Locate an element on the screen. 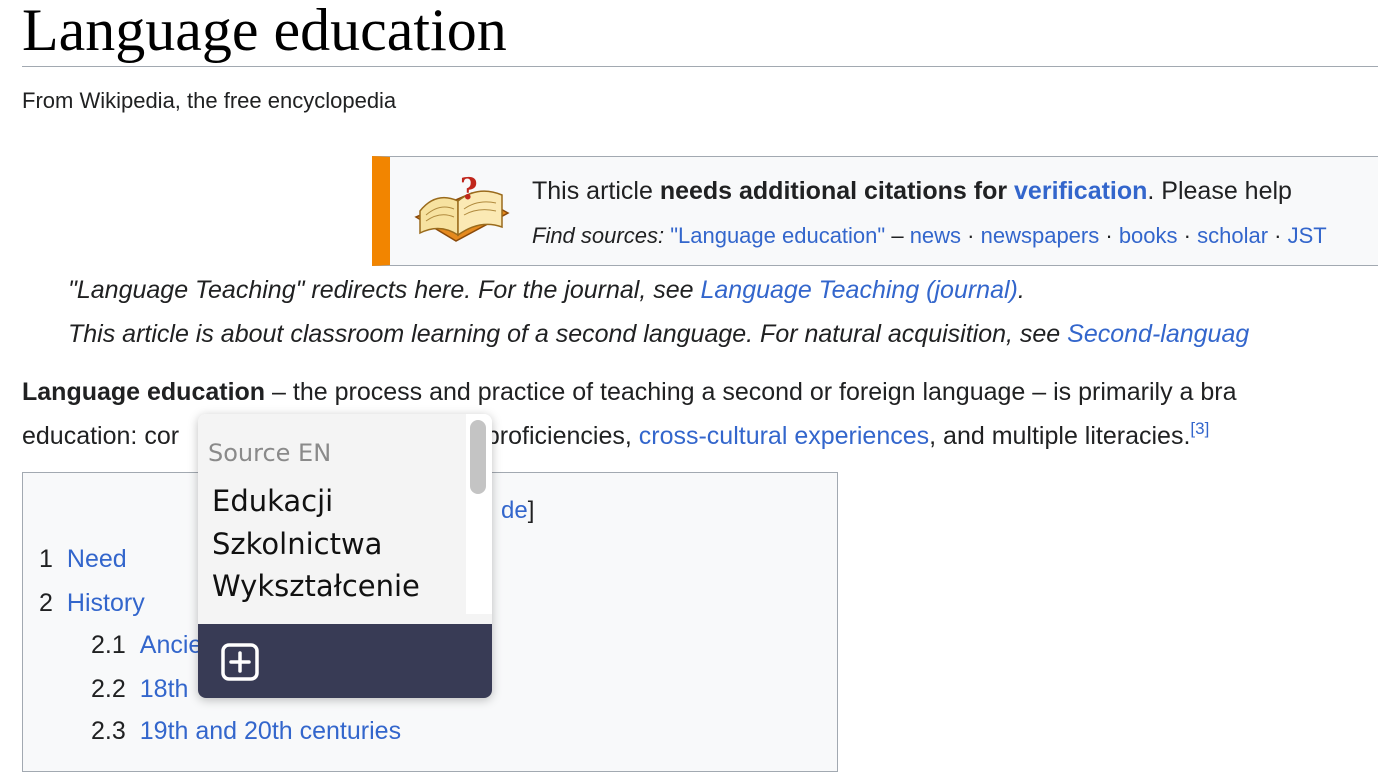  toc-link: History is located at coordinates (106, 603).